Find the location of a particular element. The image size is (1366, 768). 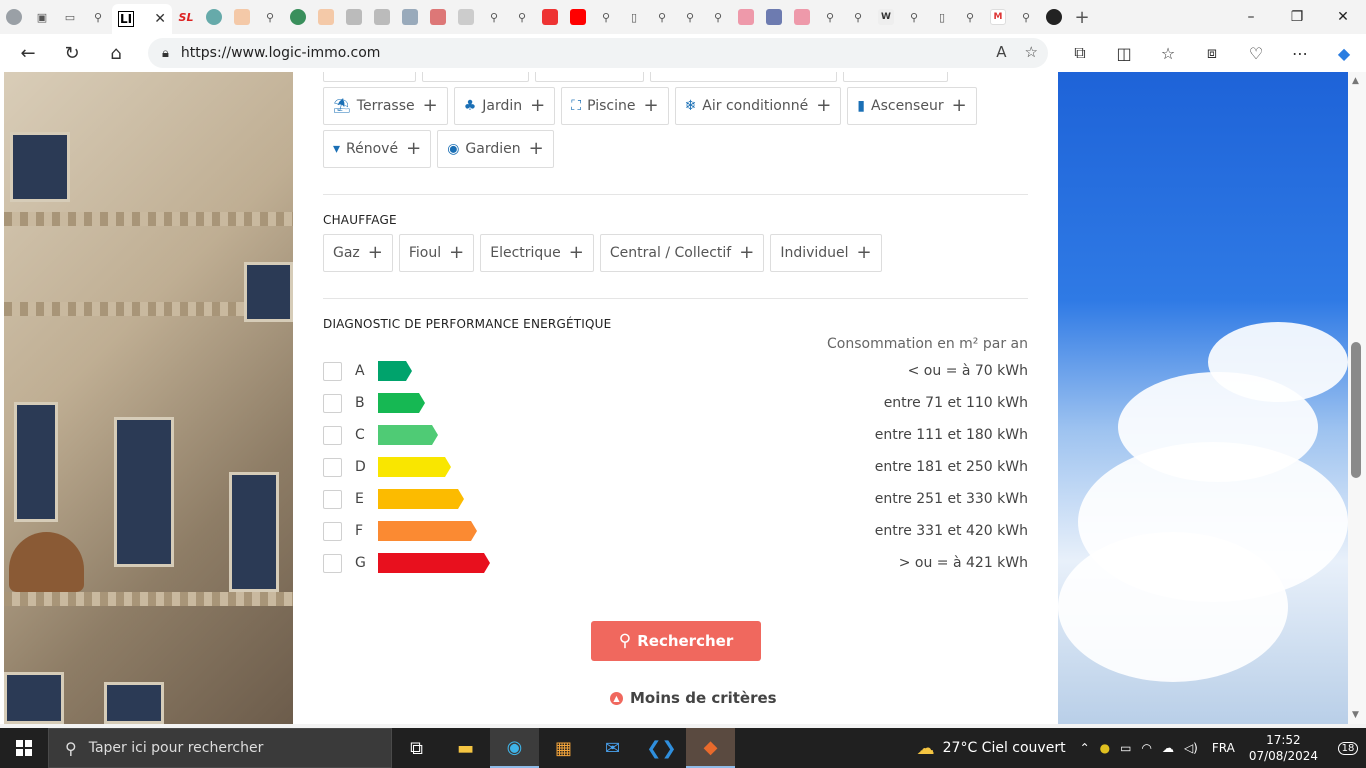

read-aloud-icon: A is located at coordinates (1001, 52).